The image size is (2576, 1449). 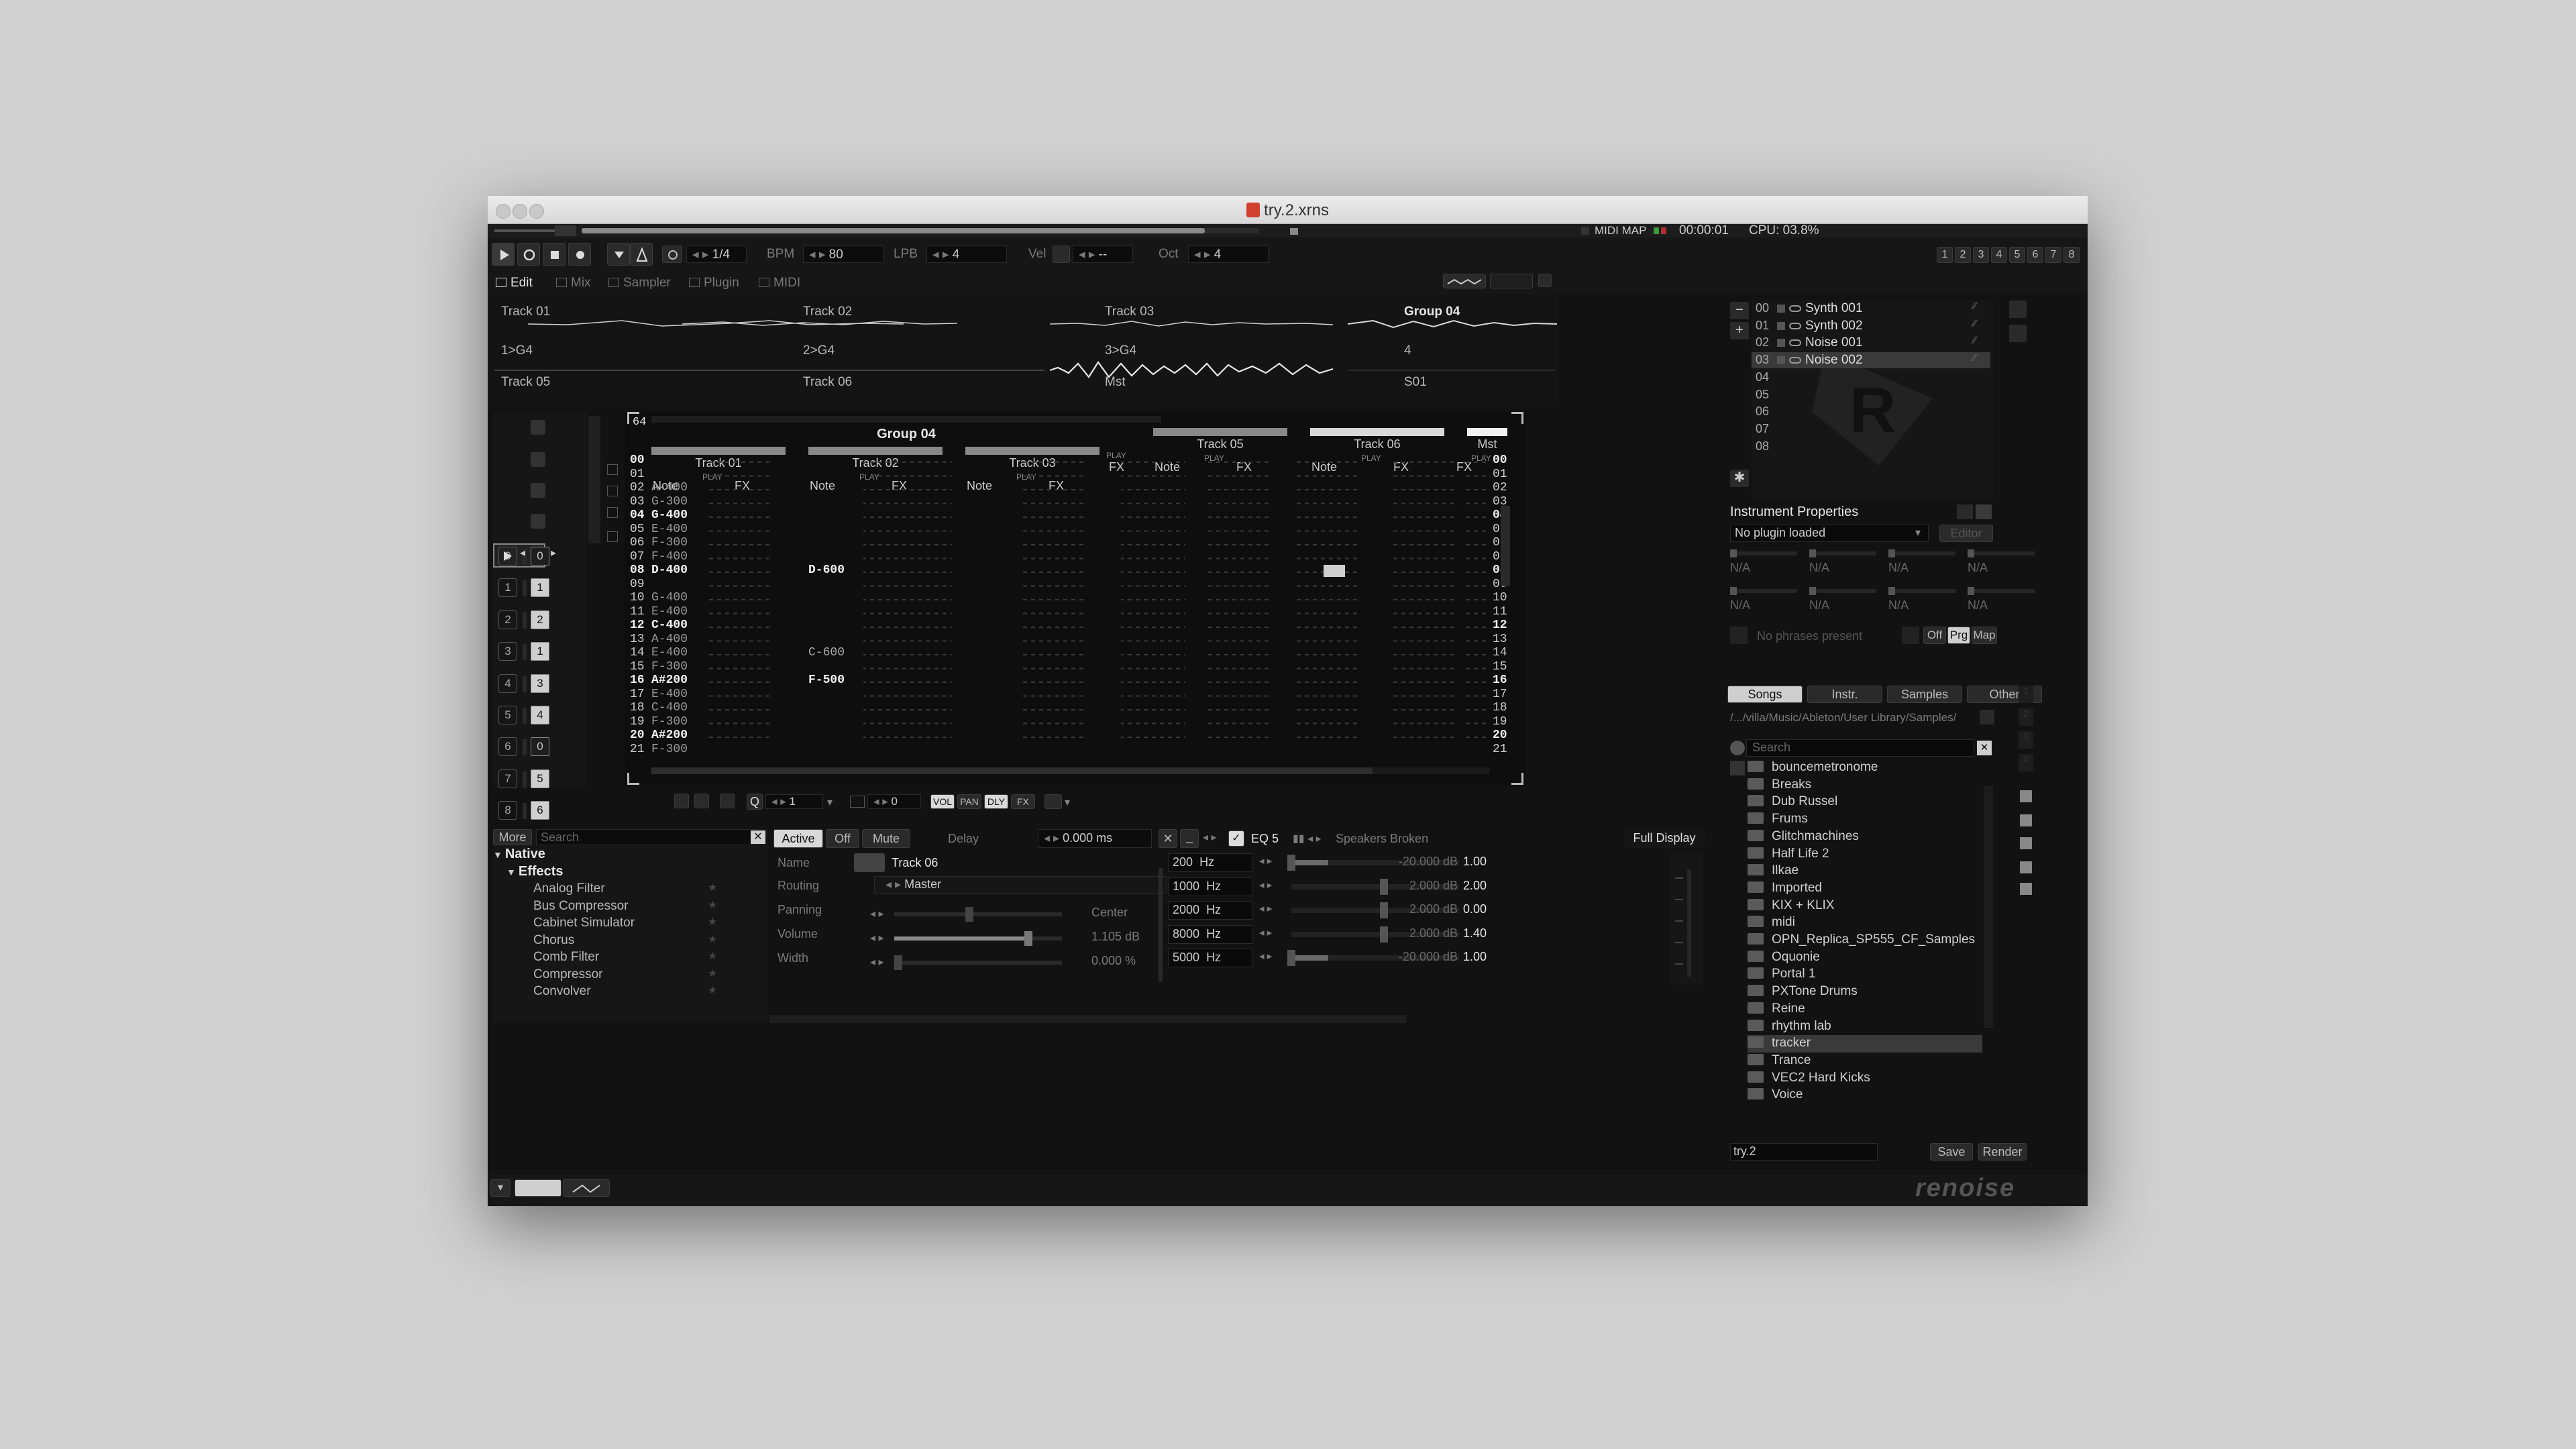 What do you see at coordinates (1804, 1152) in the screenshot?
I see `filename-input: try.2` at bounding box center [1804, 1152].